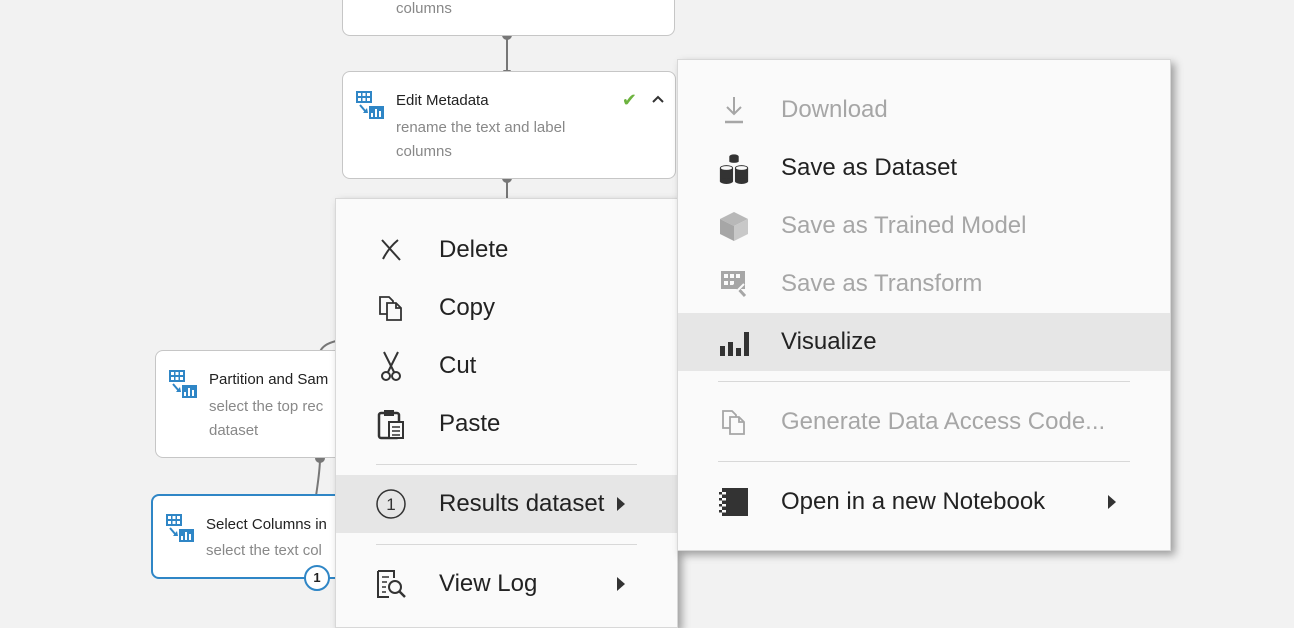  I want to click on download-icon, so click(734, 110).